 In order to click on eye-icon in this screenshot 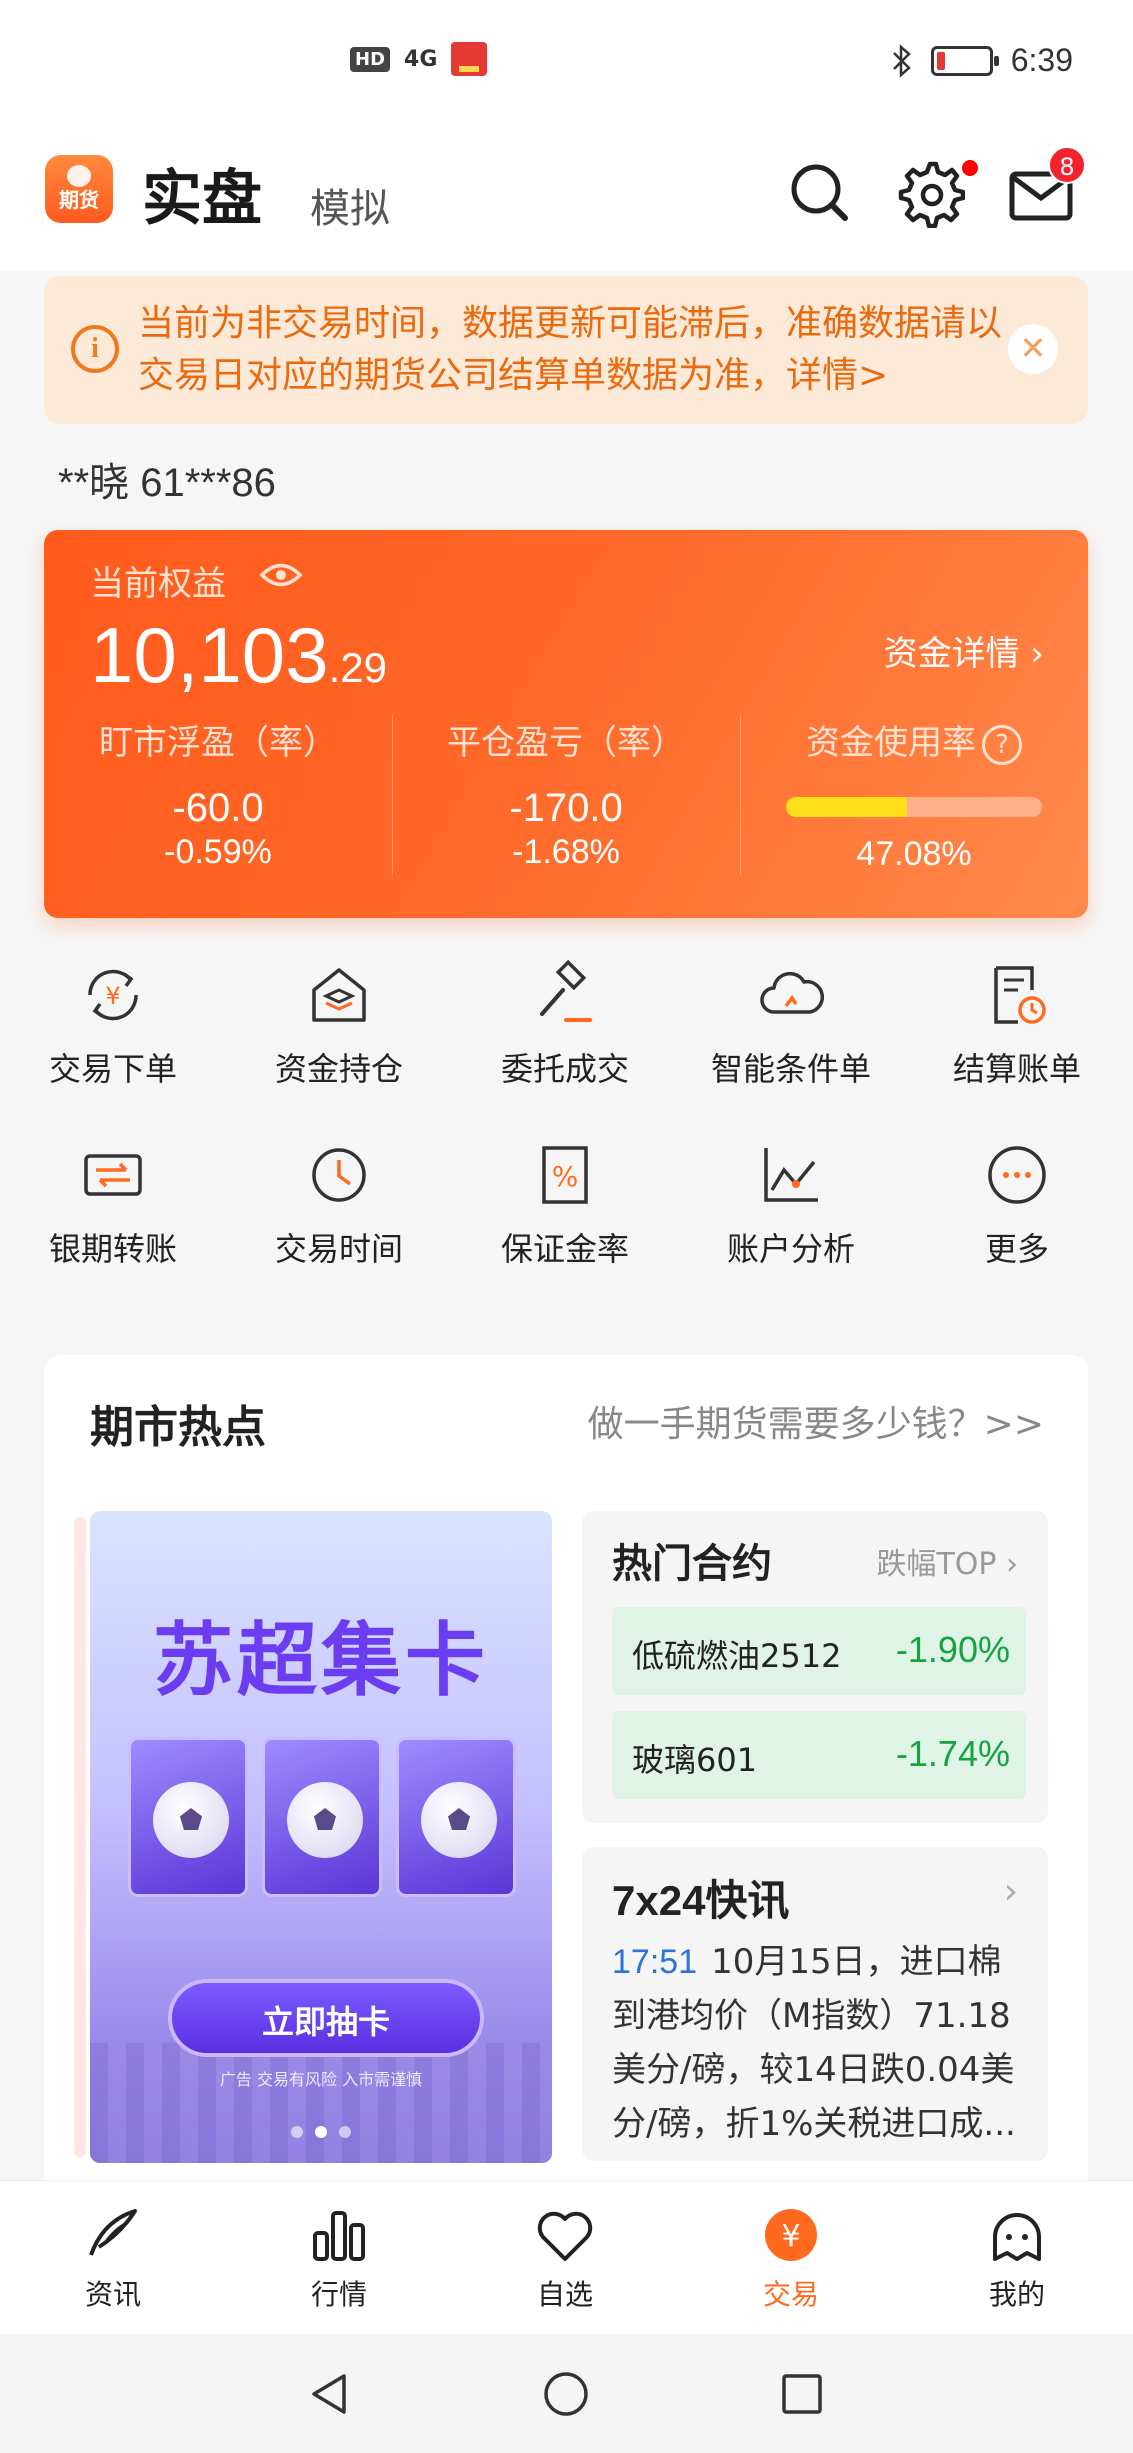, I will do `click(281, 575)`.